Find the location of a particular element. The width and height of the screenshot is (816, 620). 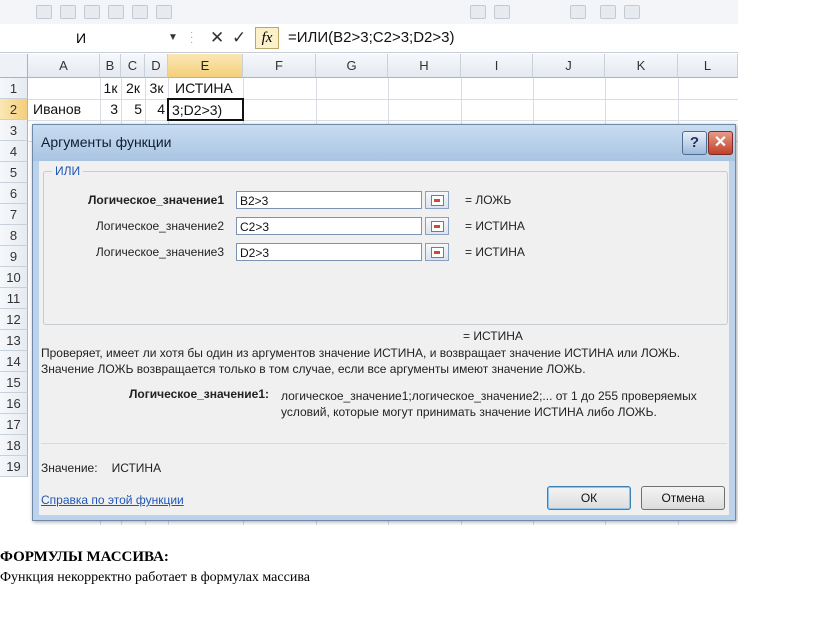

column-header-g: G is located at coordinates (352, 66).